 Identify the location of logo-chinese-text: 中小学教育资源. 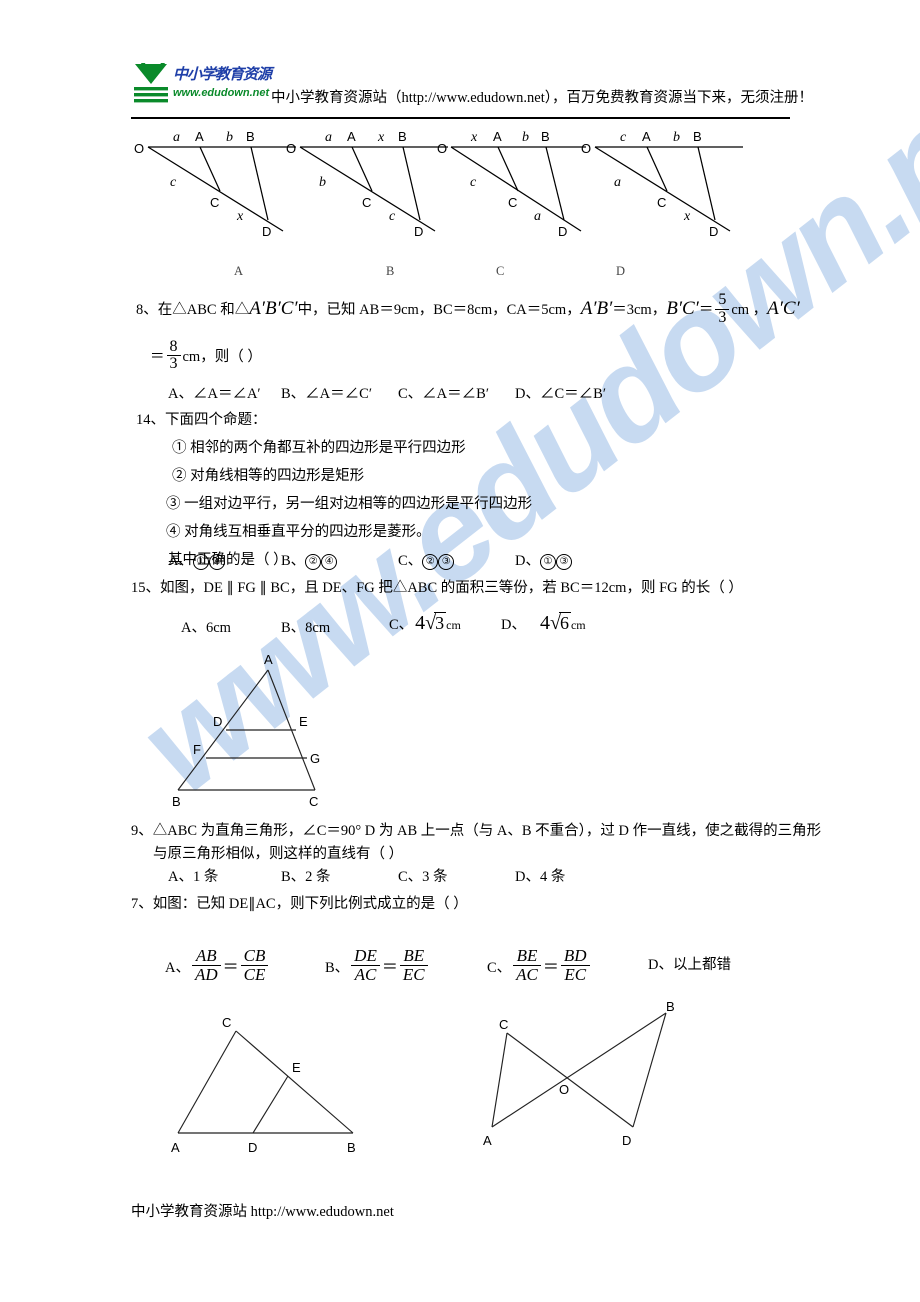
(222, 75).